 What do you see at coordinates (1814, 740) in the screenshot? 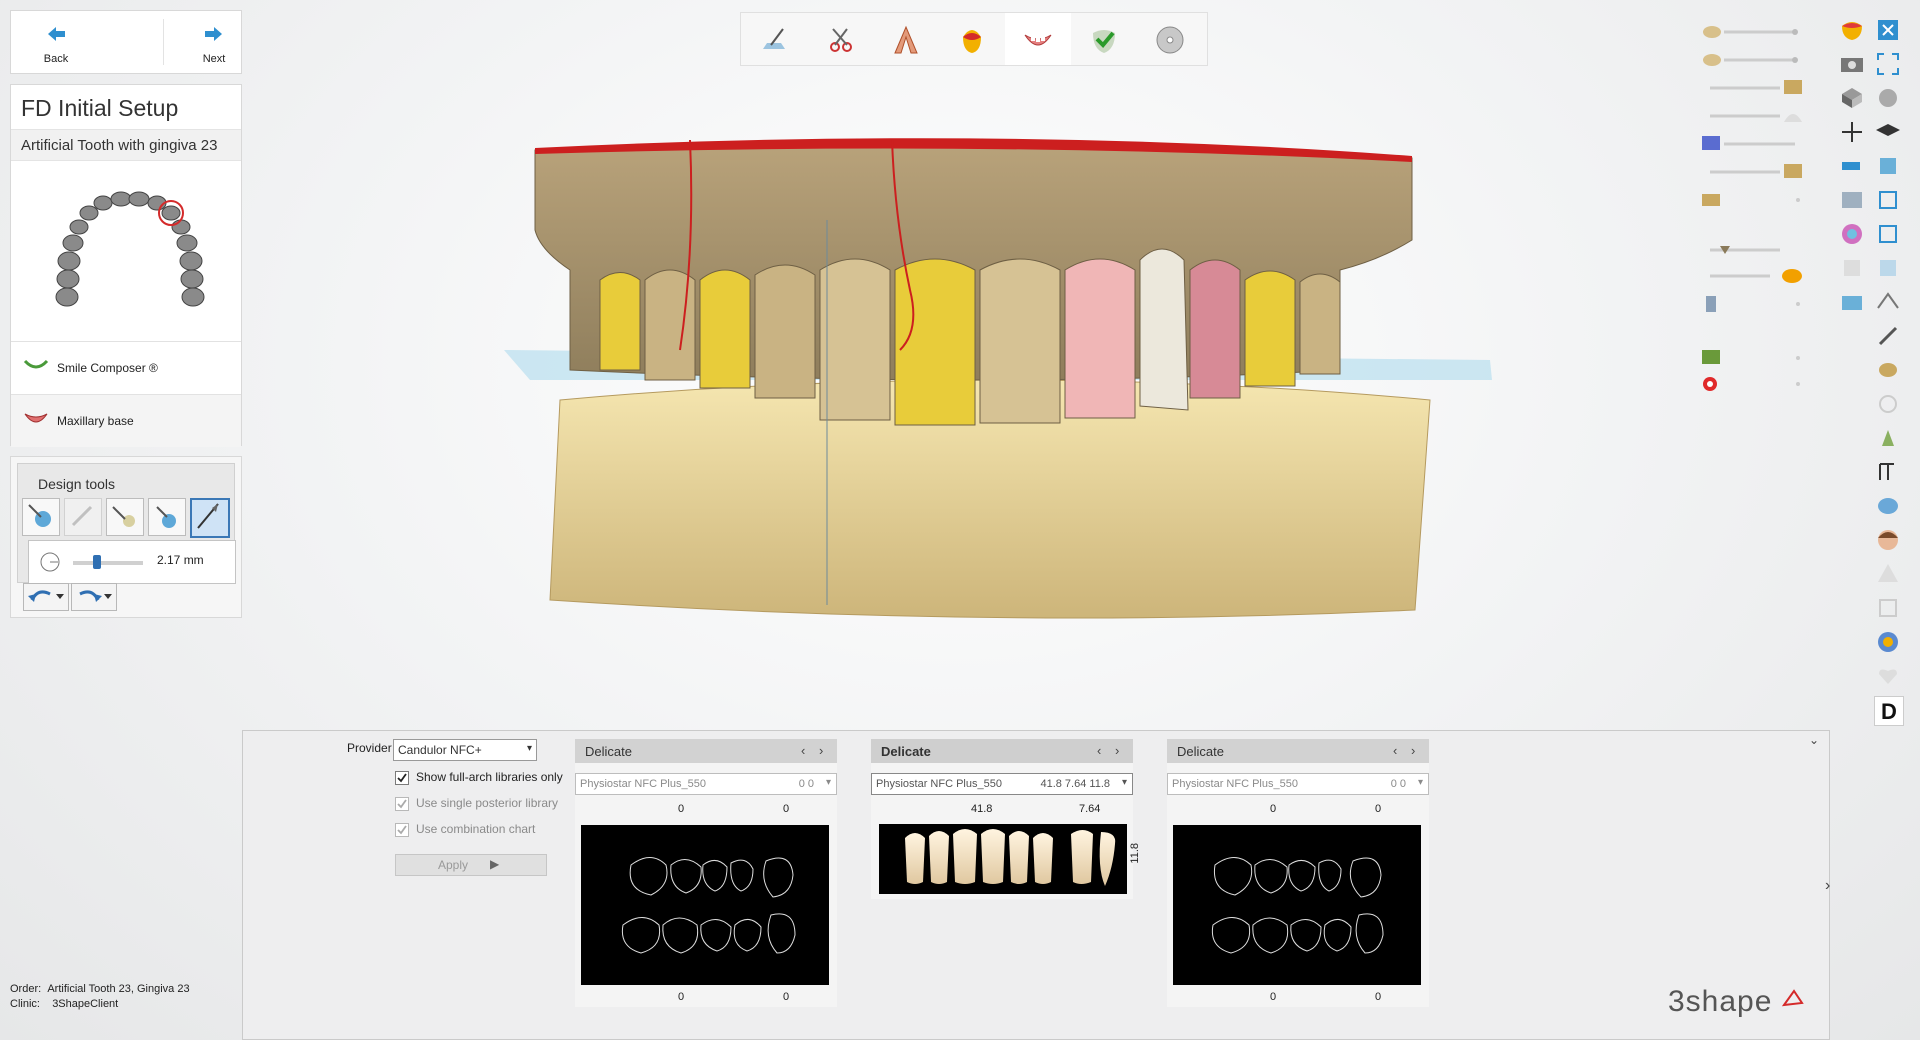
I see `collapse-panel-icon: ⌄` at bounding box center [1814, 740].